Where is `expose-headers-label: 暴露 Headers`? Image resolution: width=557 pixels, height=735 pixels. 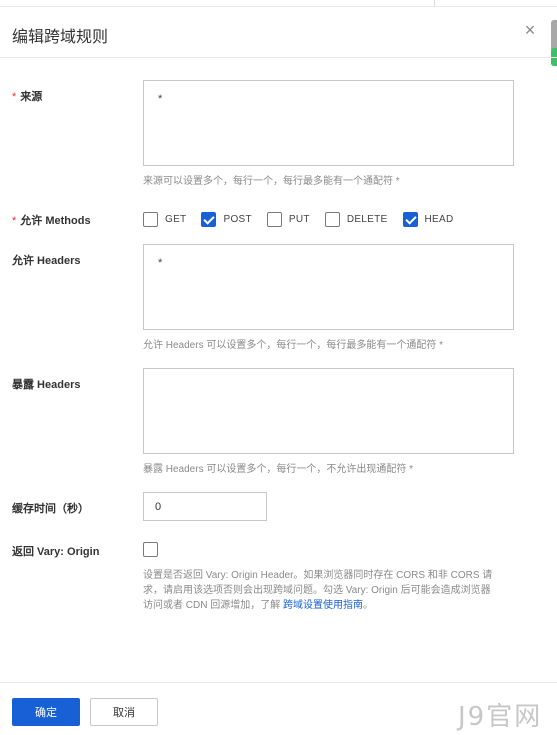
expose-headers-label: 暴露 Headers is located at coordinates (46, 385).